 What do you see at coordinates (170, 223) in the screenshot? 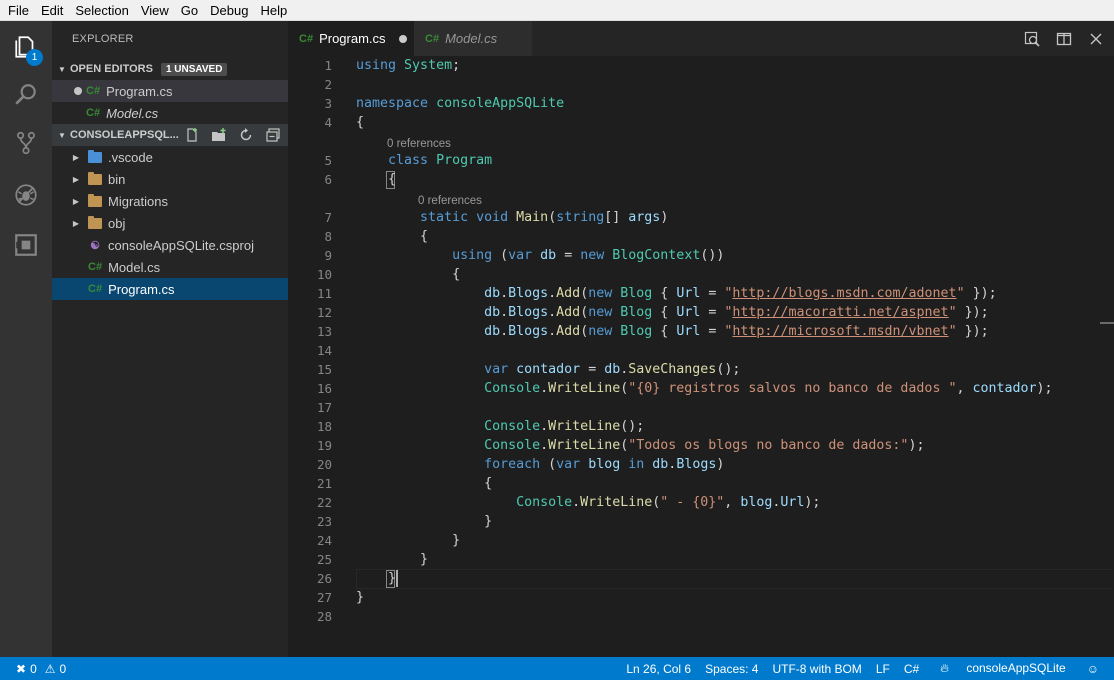
I see `tree-item-obj: ▶ obj` at bounding box center [170, 223].